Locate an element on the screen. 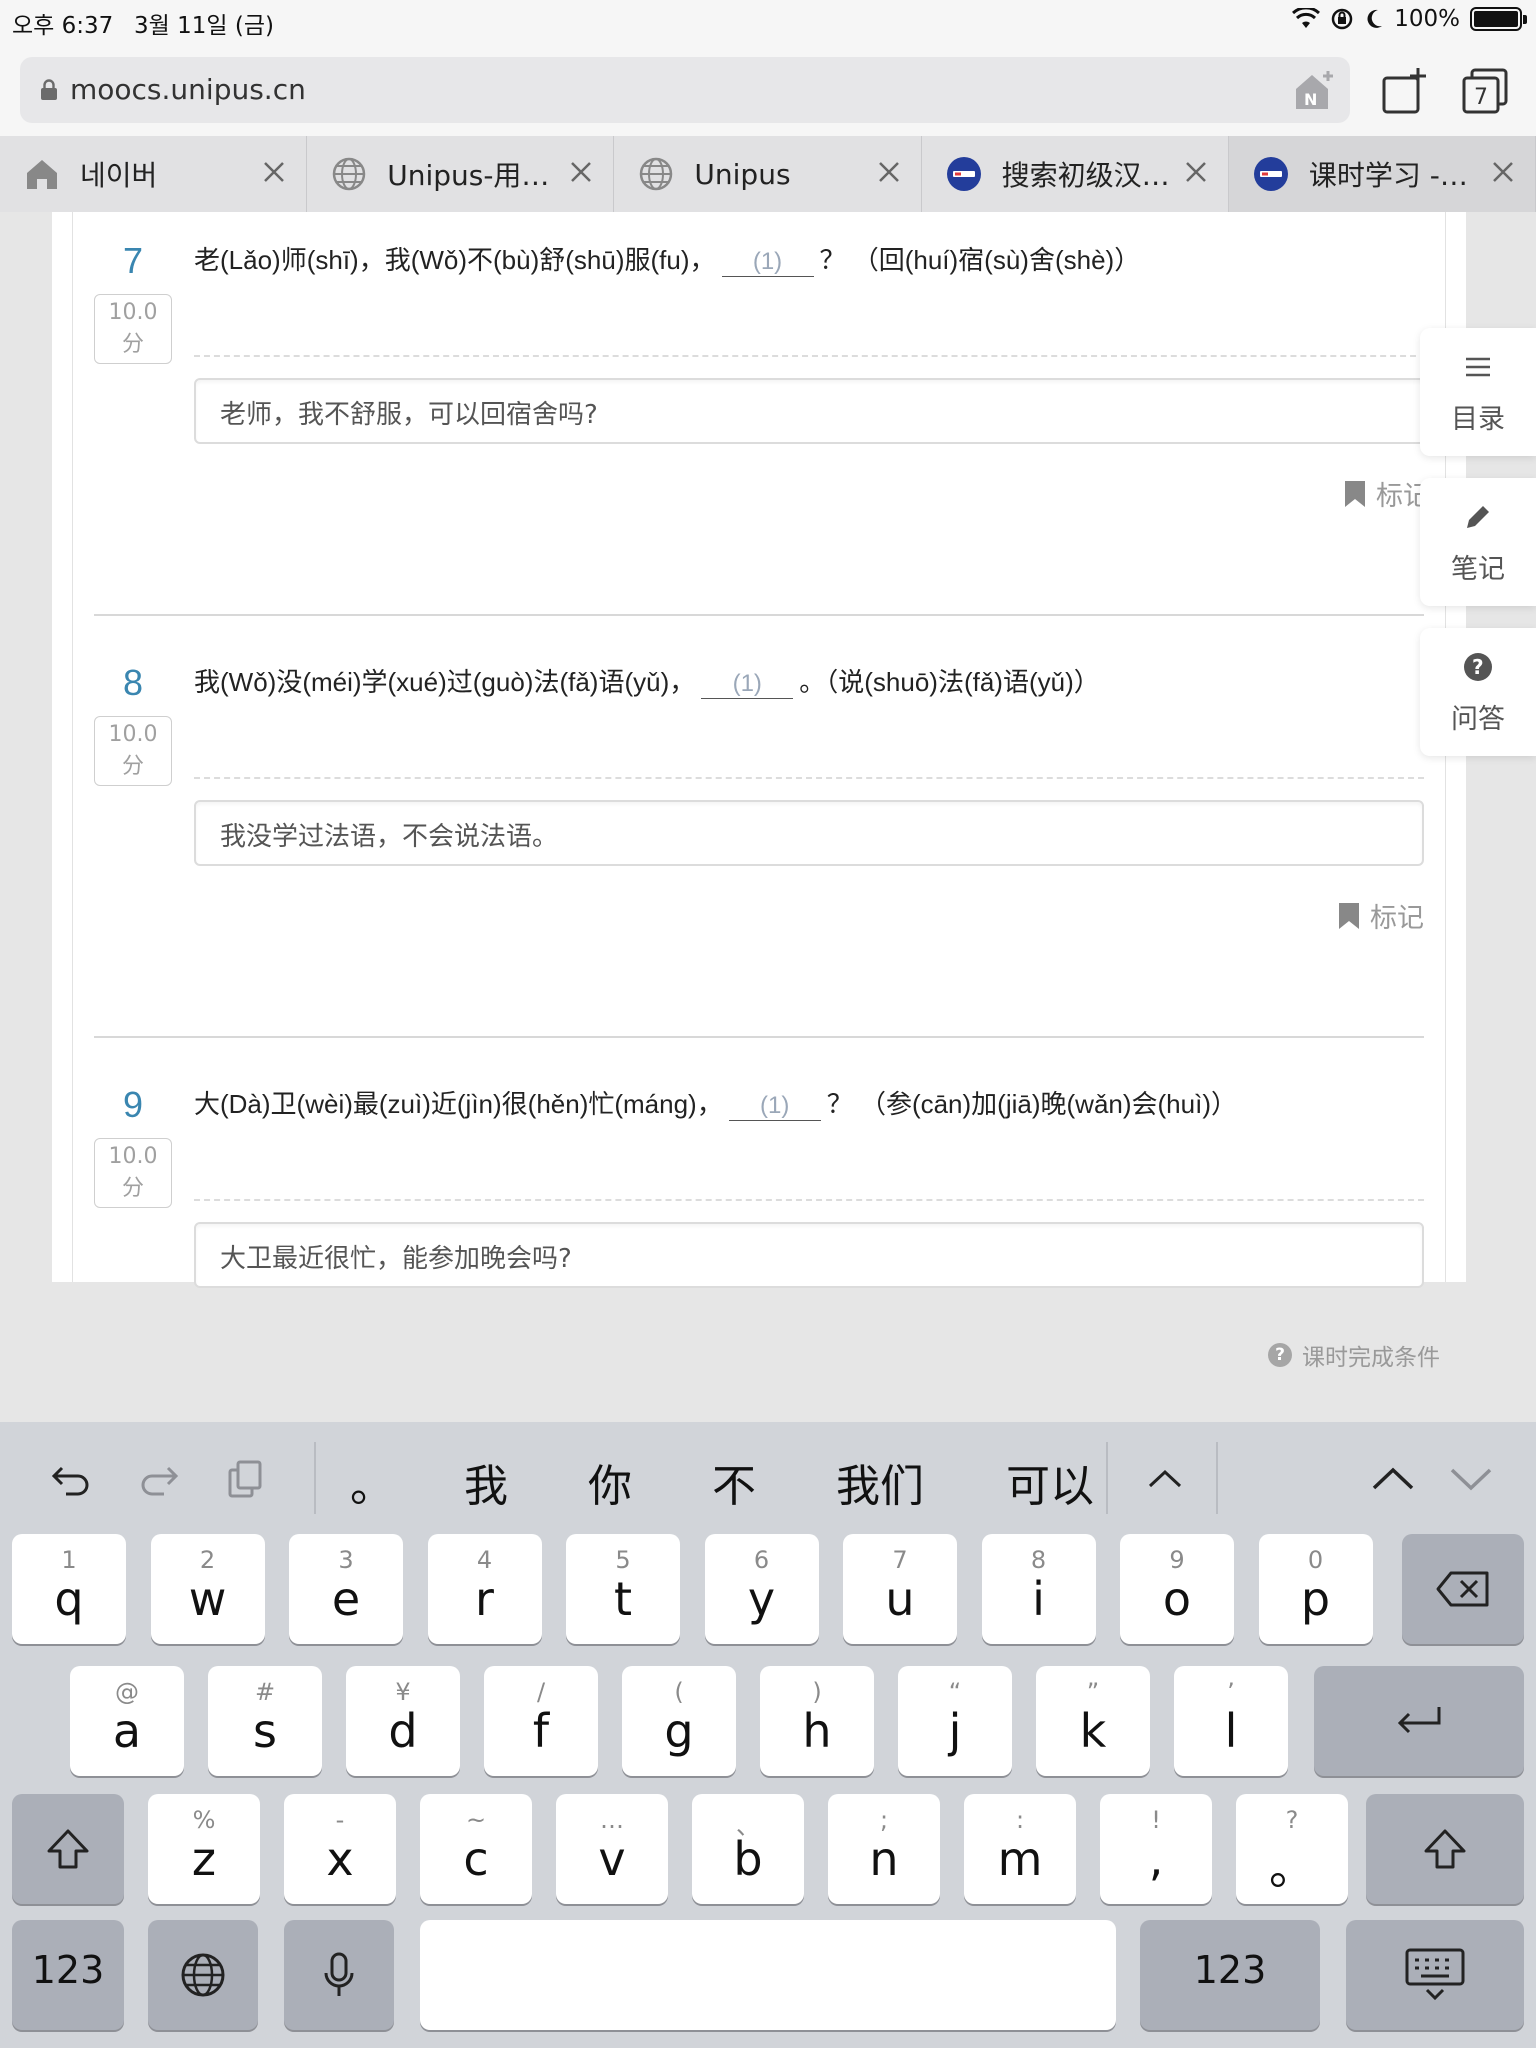 This screenshot has width=1536, height=2048. key-u: 7u is located at coordinates (900, 1589).